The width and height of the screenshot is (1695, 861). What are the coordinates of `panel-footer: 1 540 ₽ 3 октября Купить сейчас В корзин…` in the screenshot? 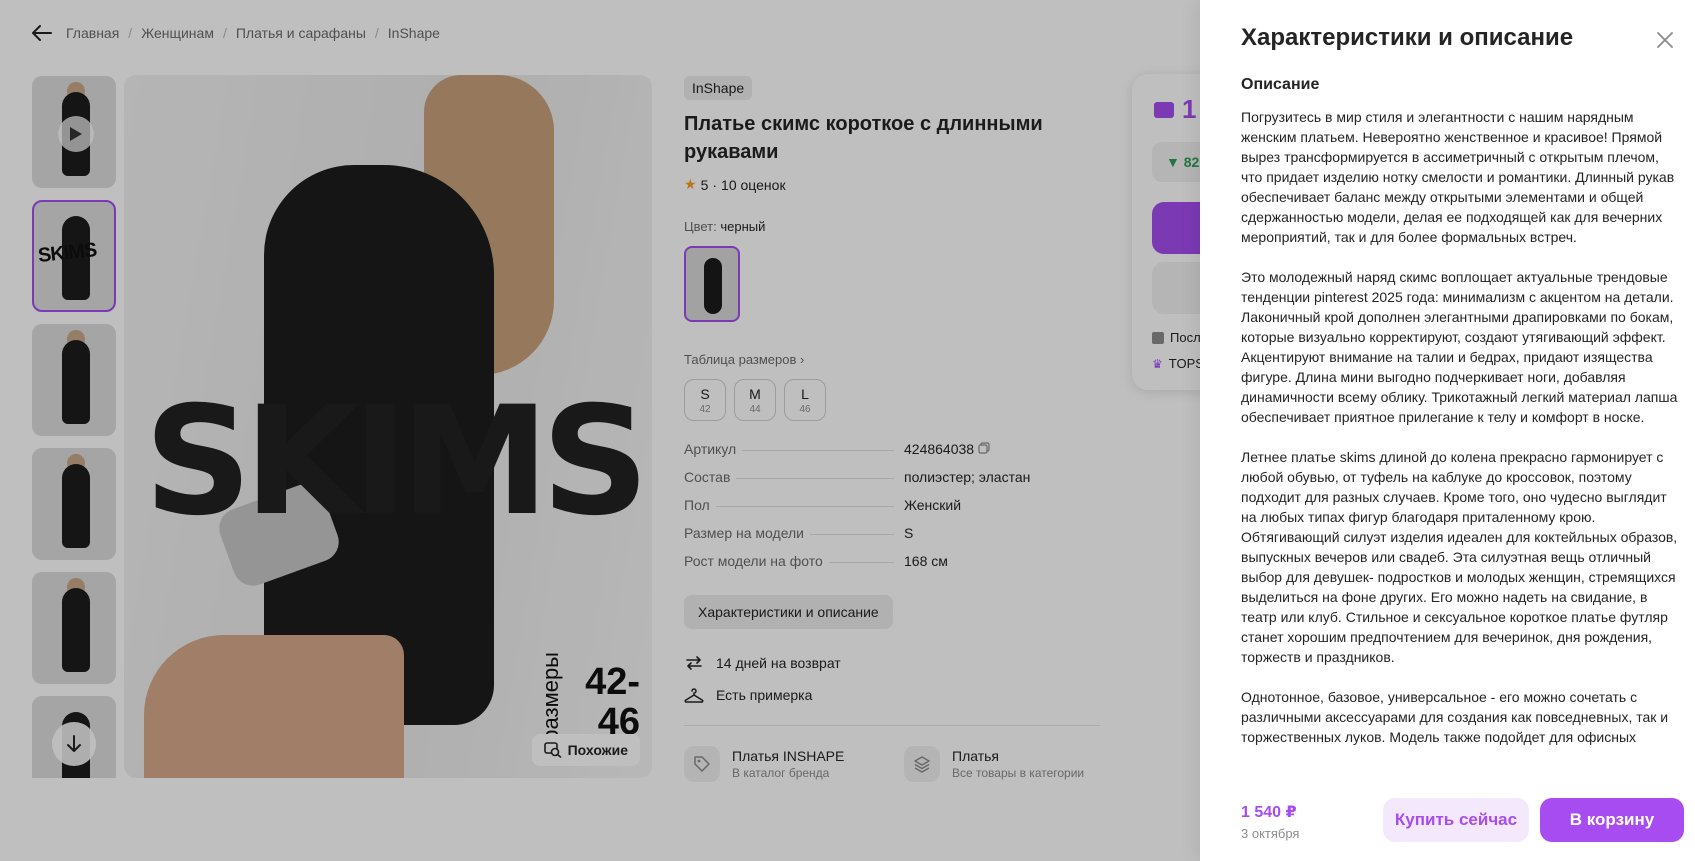 It's located at (1447, 817).